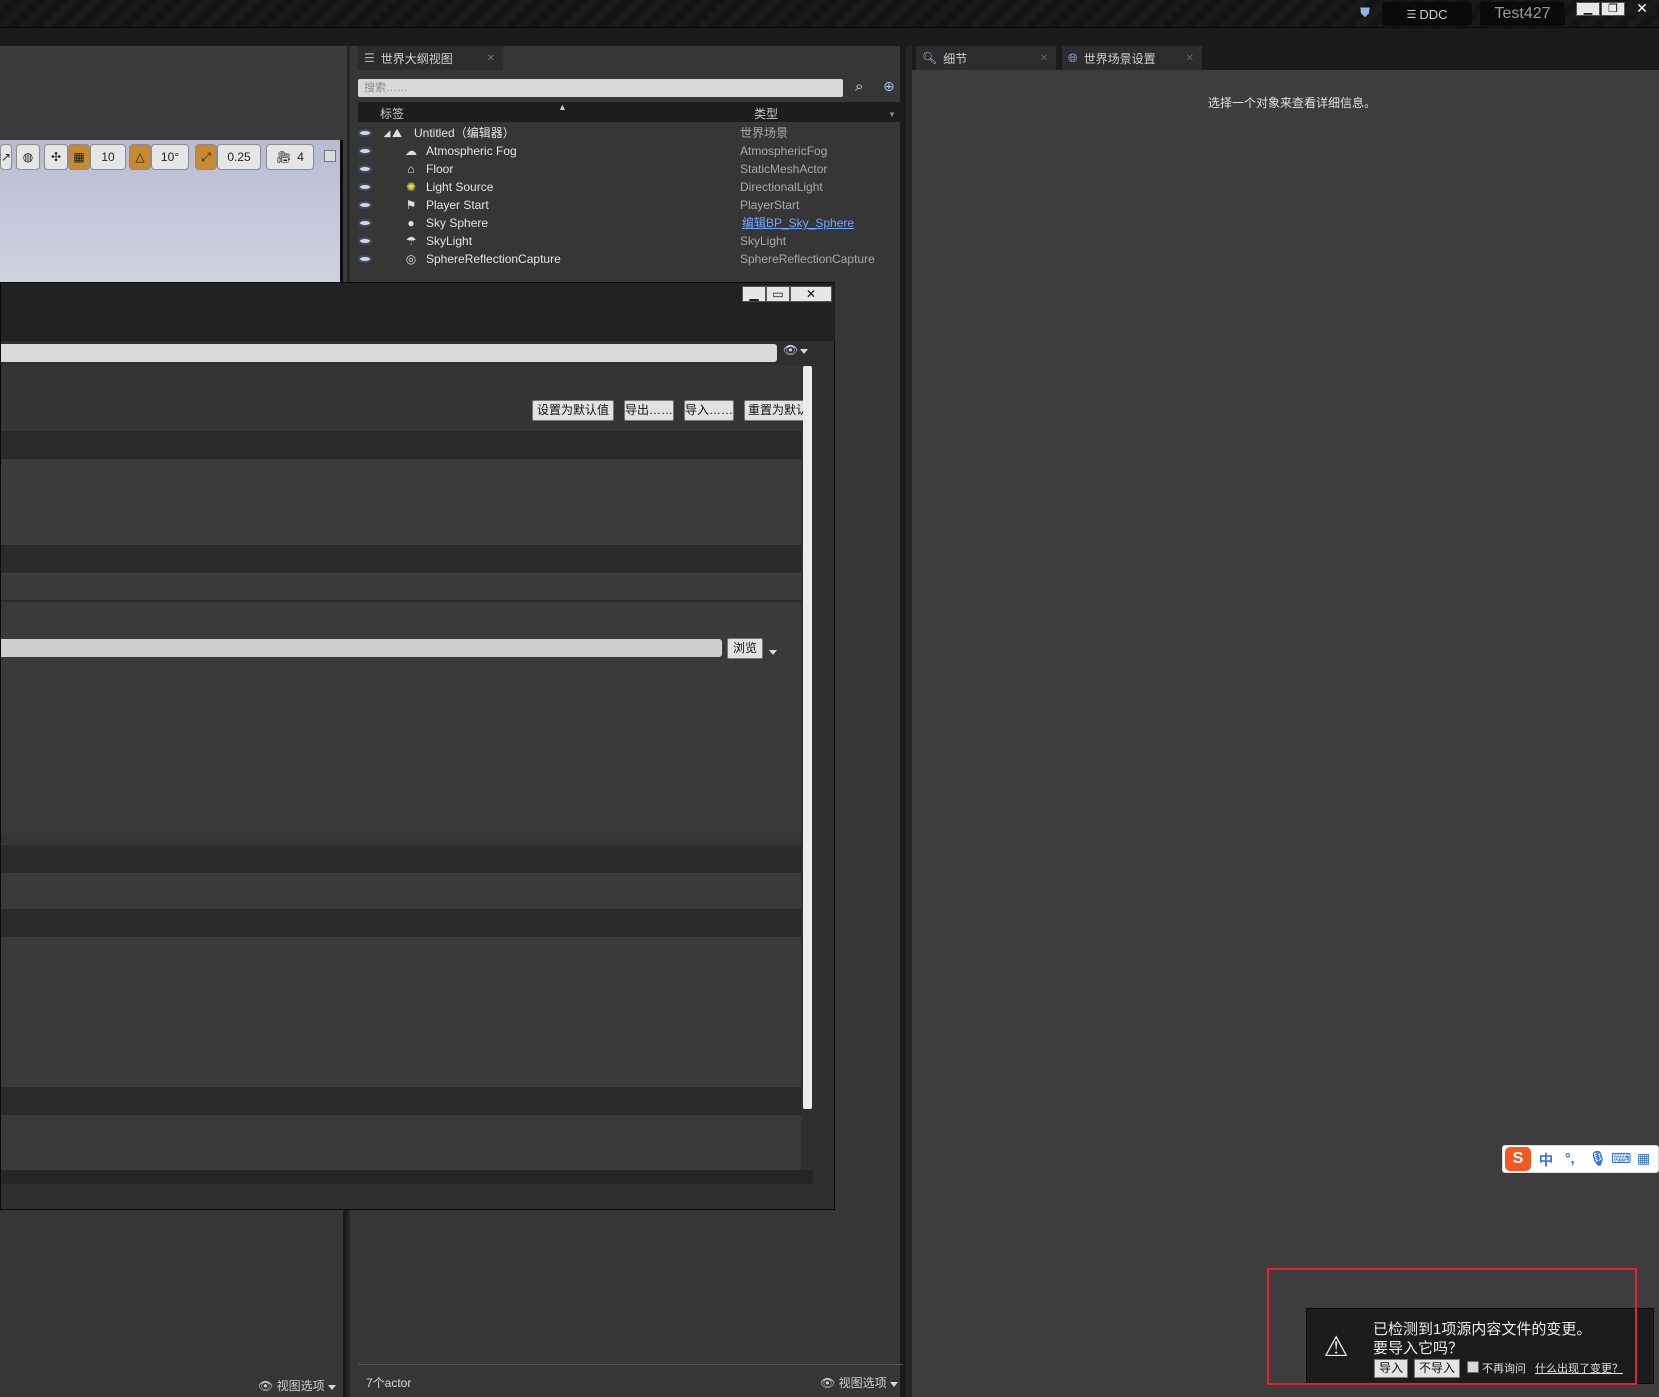  Describe the element at coordinates (754, 294) in the screenshot. I see `dialog-minimize-button: ▁` at that location.